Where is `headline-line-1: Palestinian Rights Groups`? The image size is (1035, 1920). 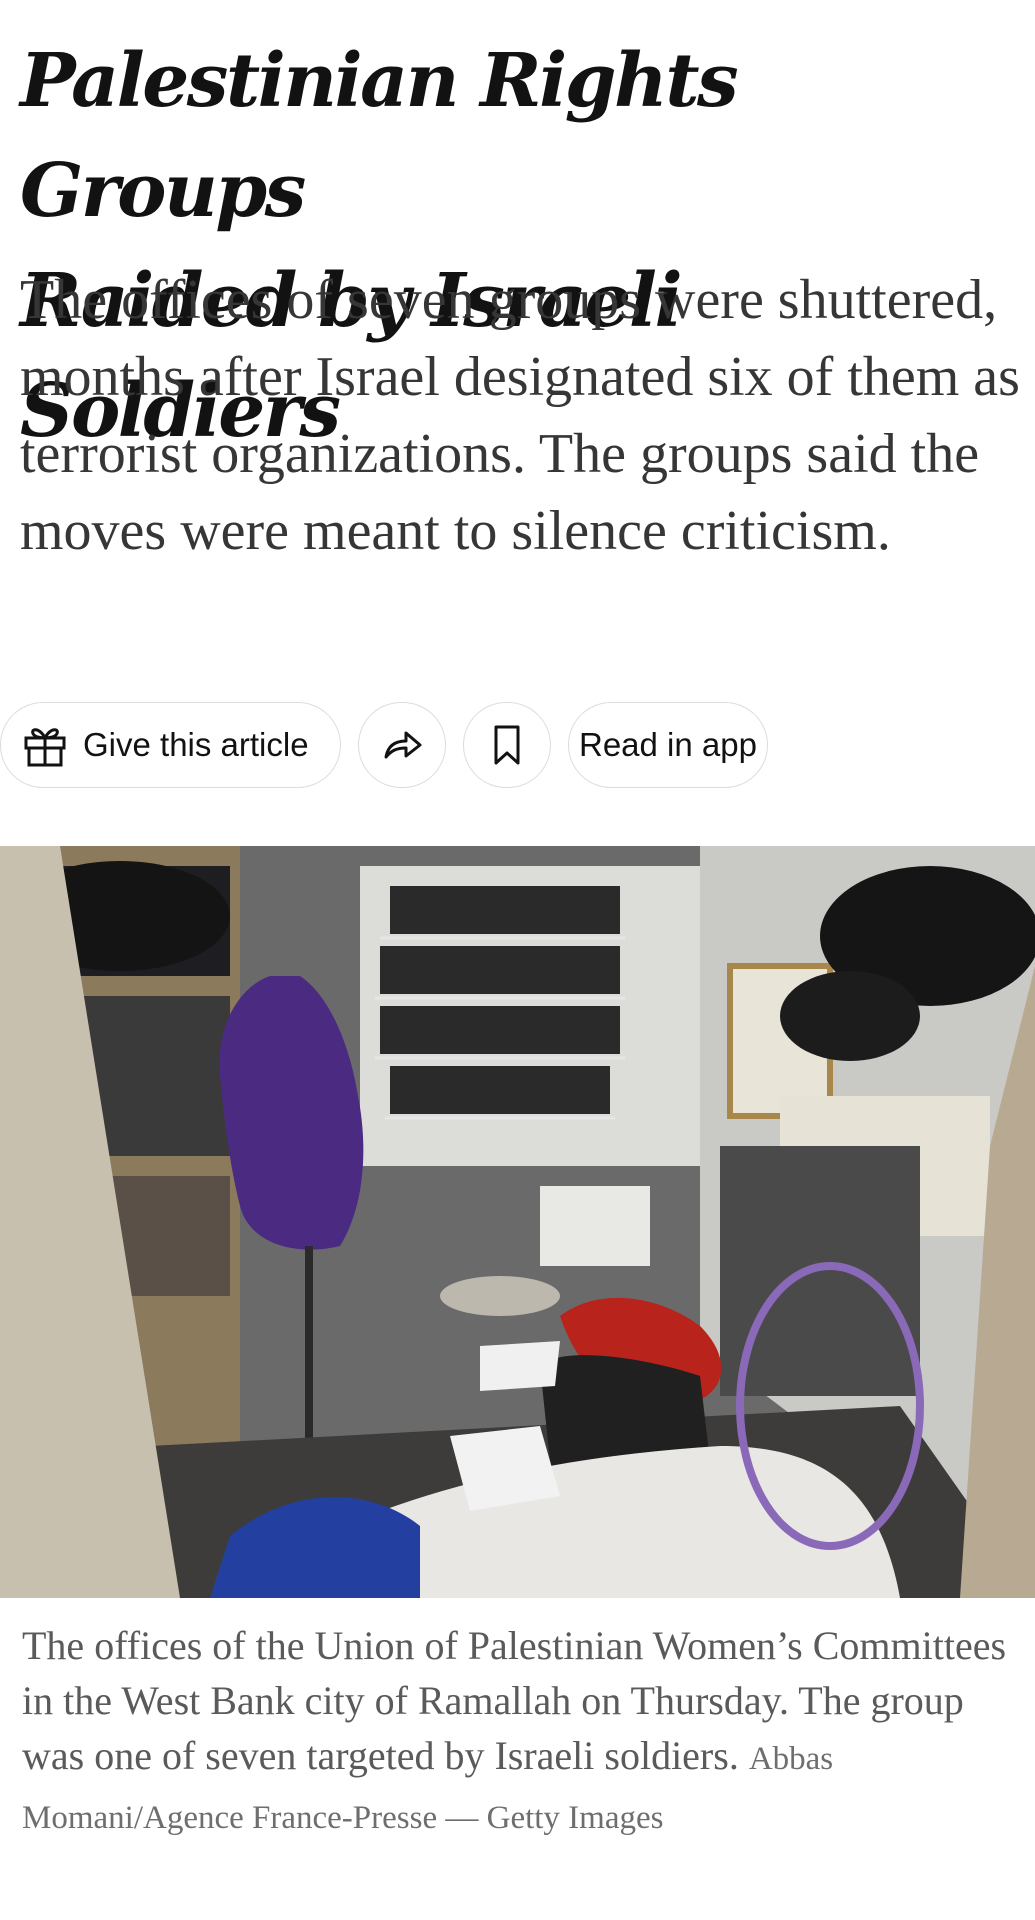 headline-line-1: Palestinian Rights Groups is located at coordinates (379, 136).